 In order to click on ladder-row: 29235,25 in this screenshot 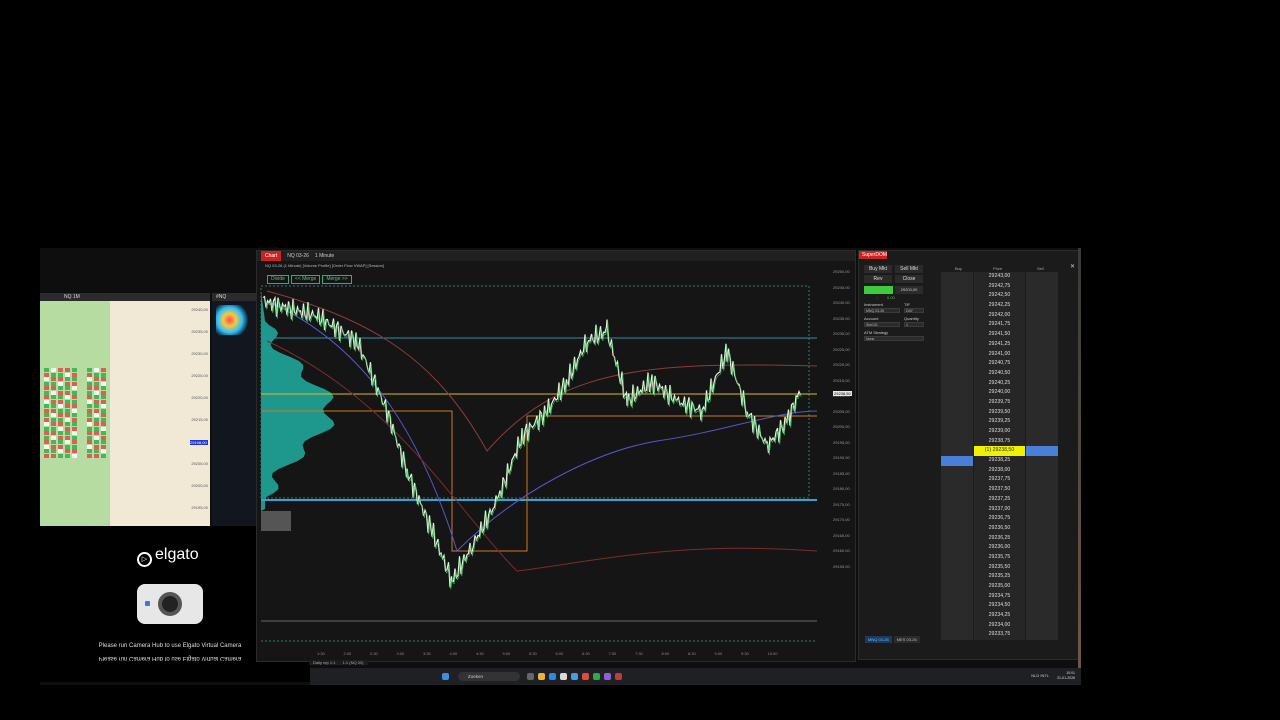, I will do `click(999, 577)`.